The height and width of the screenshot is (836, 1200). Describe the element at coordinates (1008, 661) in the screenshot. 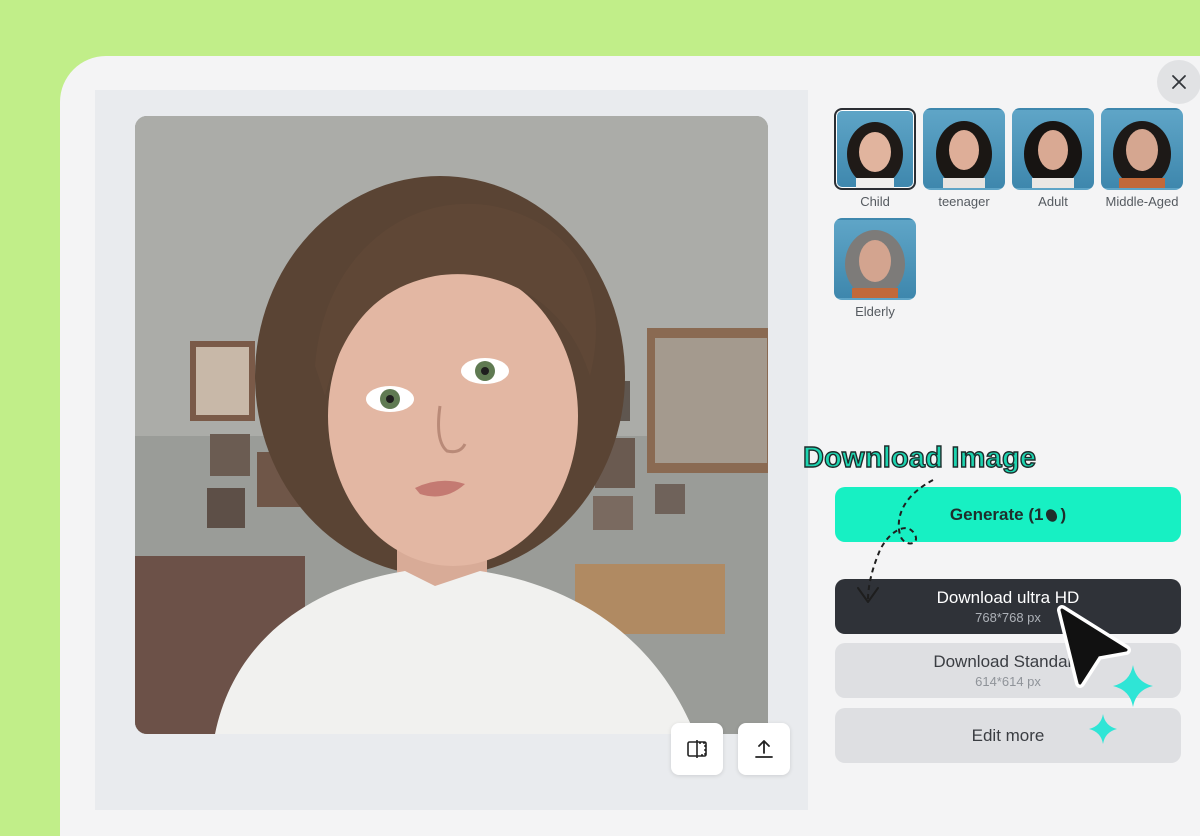

I see `download-standard-label: Download Standard` at that location.